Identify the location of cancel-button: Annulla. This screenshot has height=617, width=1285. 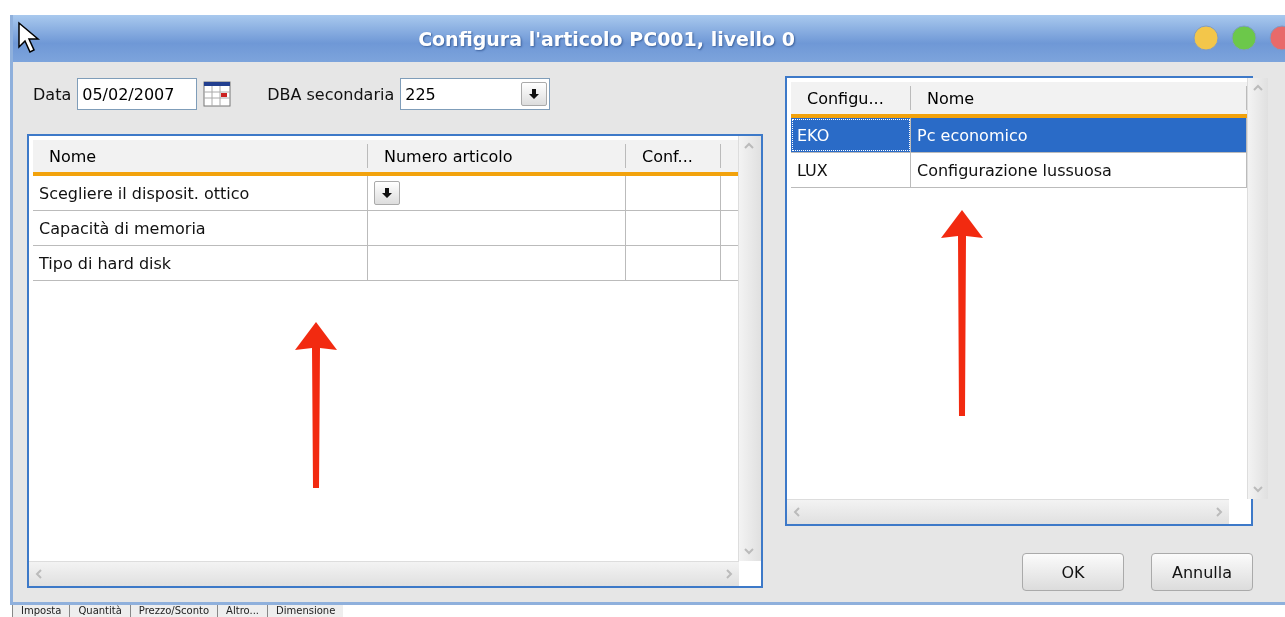
(1202, 572).